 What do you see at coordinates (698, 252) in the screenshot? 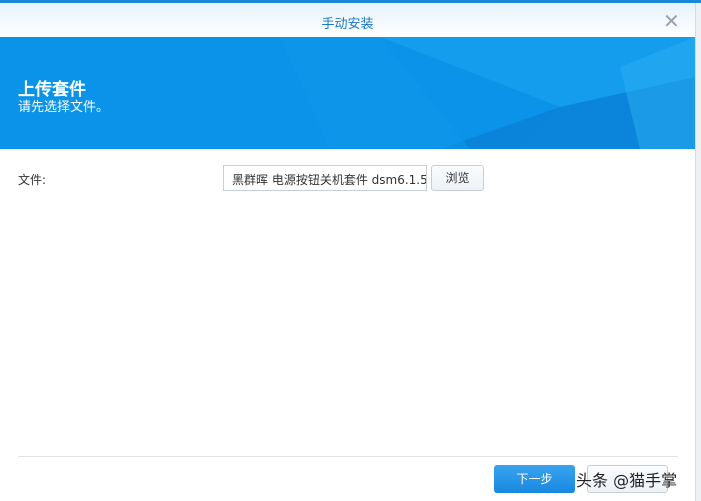
I see `background-window-edge` at bounding box center [698, 252].